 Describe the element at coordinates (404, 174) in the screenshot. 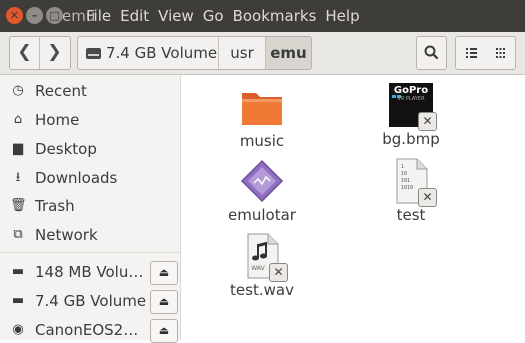

I see `binary-line: 10` at that location.